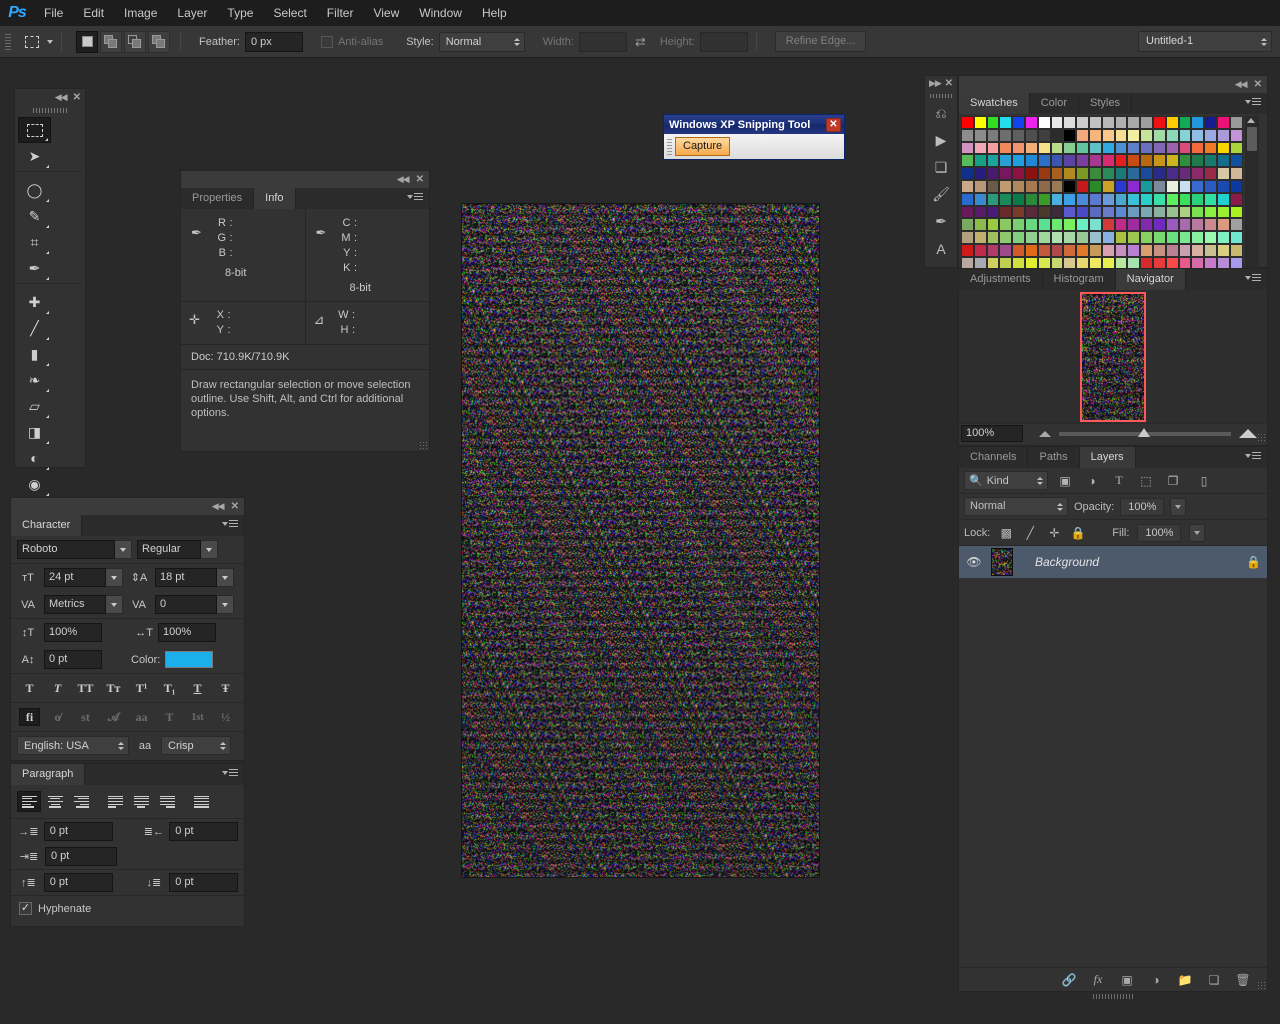 The height and width of the screenshot is (1024, 1280). I want to click on brush-presets-icon: 🖌, so click(941, 194).